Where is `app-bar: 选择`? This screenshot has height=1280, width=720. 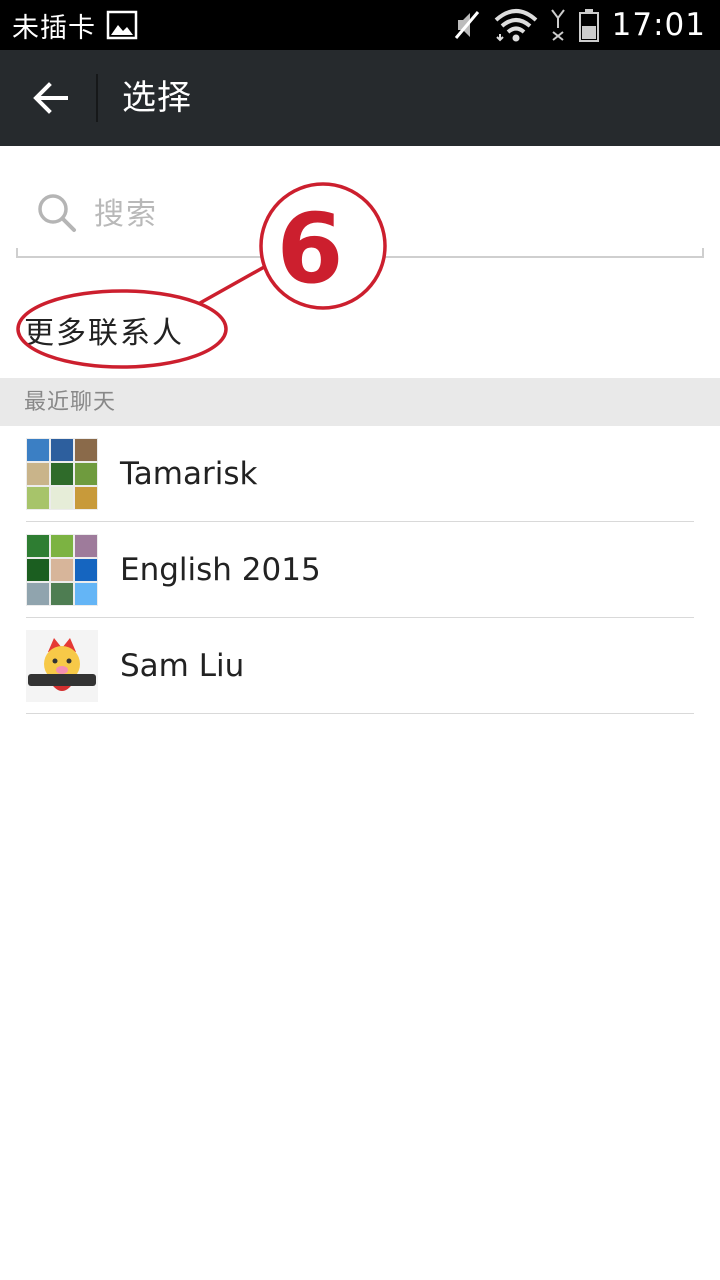 app-bar: 选择 is located at coordinates (360, 98).